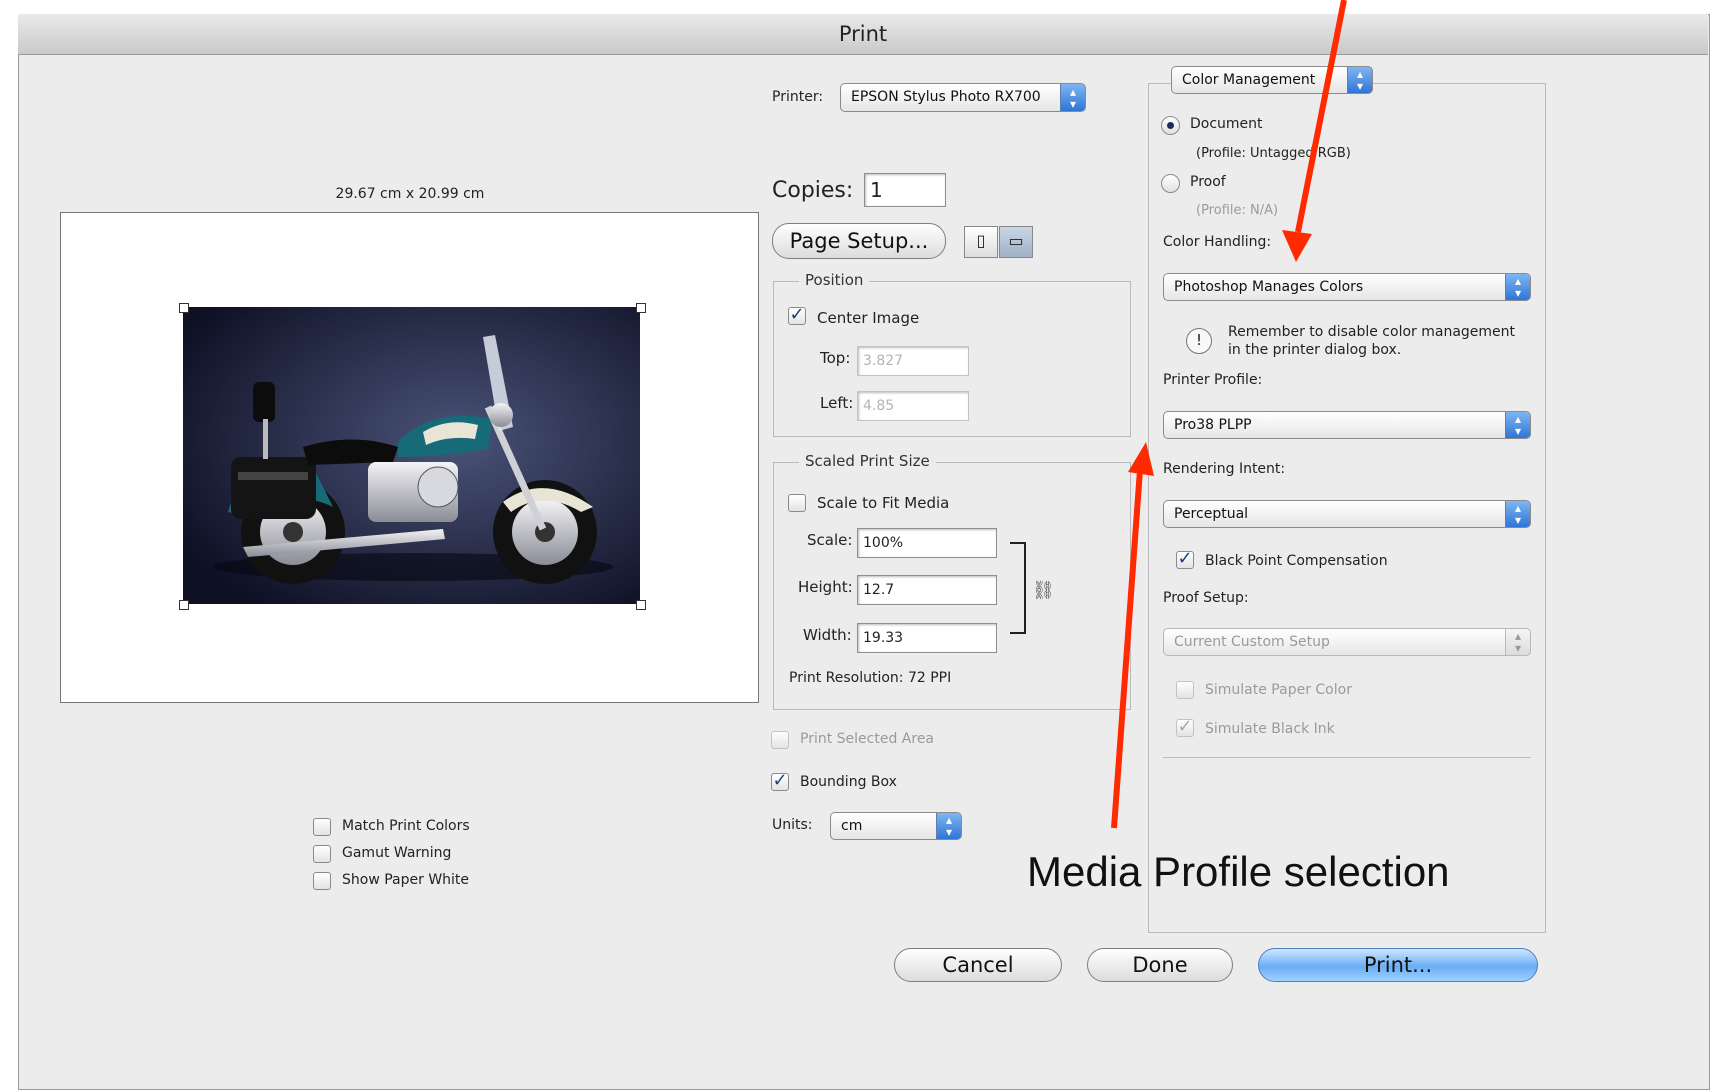 The height and width of the screenshot is (1090, 1723). Describe the element at coordinates (1127, 649) in the screenshot. I see `arrow-to-printer-profile` at that location.